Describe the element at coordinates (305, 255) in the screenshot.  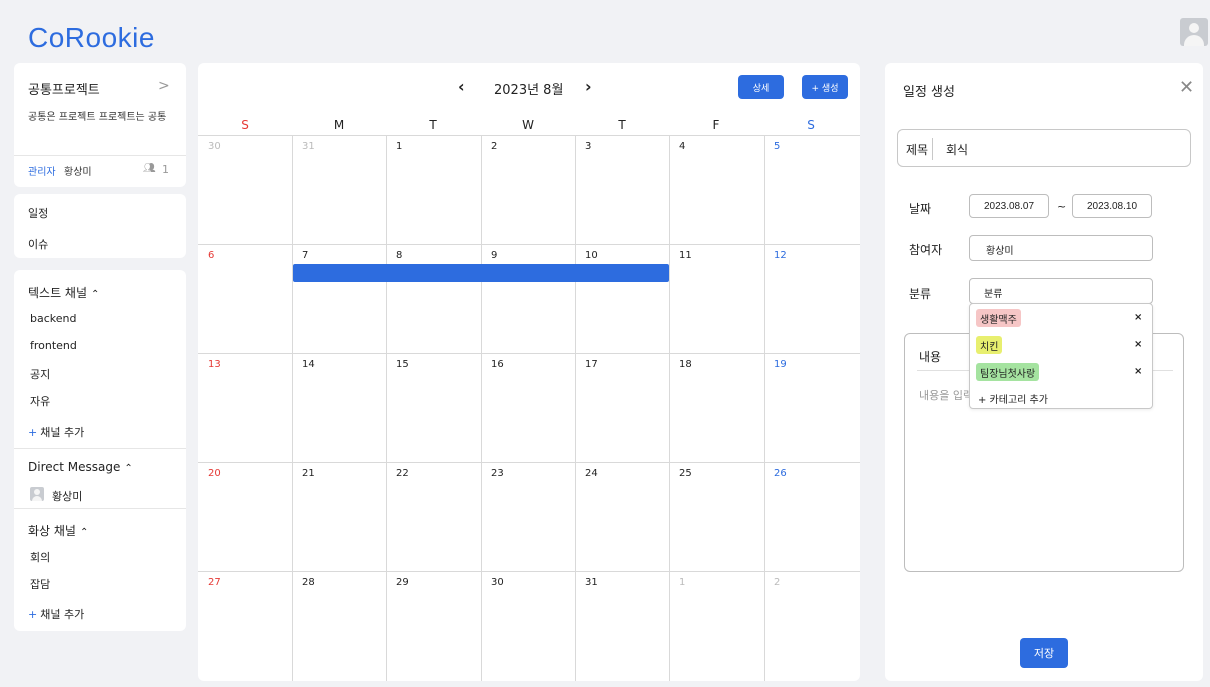
I see `day-number: 7` at that location.